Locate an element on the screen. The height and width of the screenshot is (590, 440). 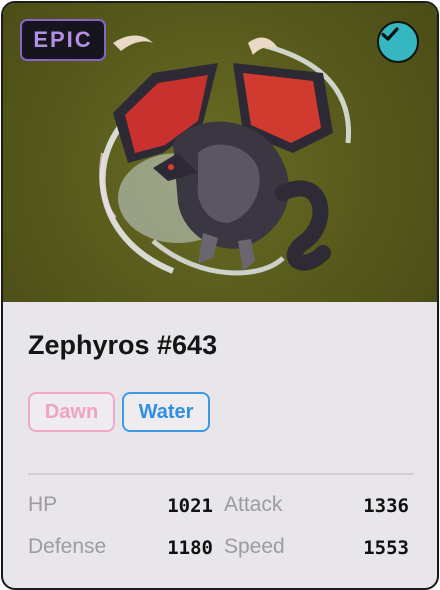
rarity-badge: EPIC is located at coordinates (63, 40).